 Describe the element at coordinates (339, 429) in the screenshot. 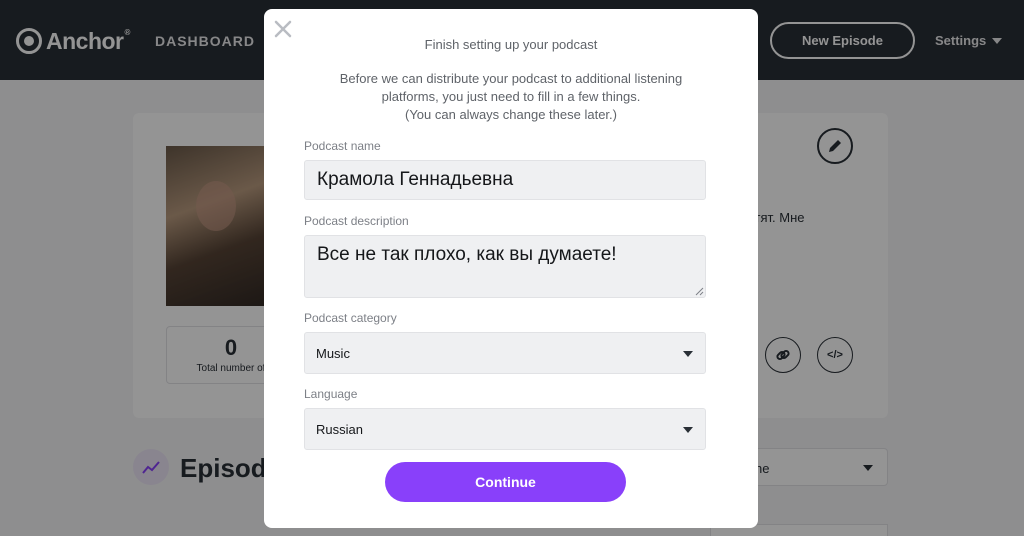

I see `language-selected-value: Russian` at that location.